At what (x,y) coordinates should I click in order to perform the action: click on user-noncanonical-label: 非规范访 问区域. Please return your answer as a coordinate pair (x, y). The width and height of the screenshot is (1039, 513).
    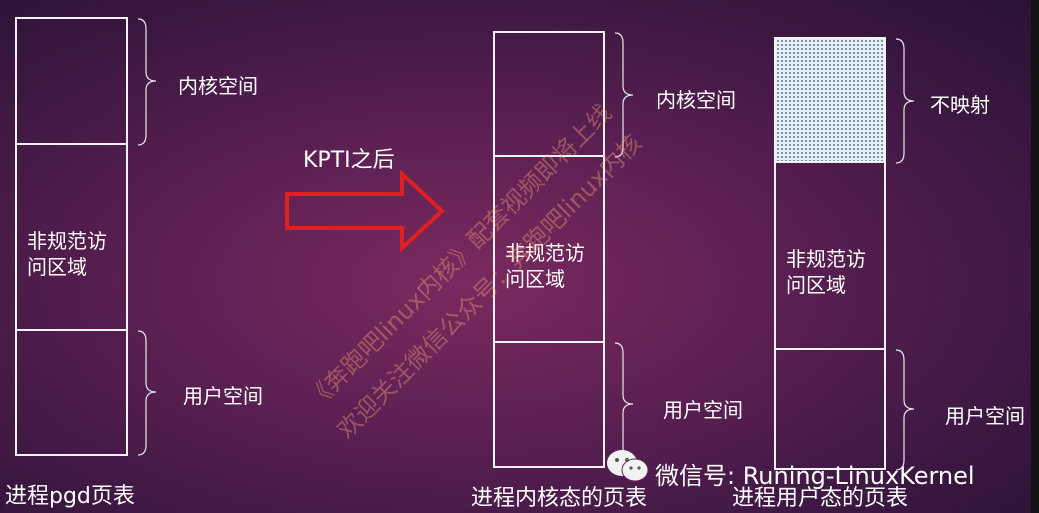
    Looking at the image, I should click on (826, 272).